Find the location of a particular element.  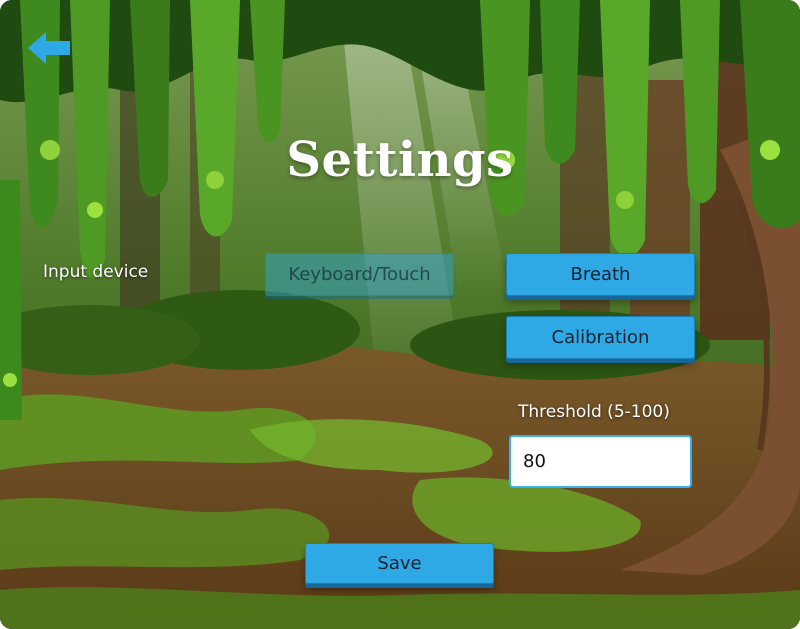

keyboard-touch-button: Keyboard/Touch is located at coordinates (359, 274).